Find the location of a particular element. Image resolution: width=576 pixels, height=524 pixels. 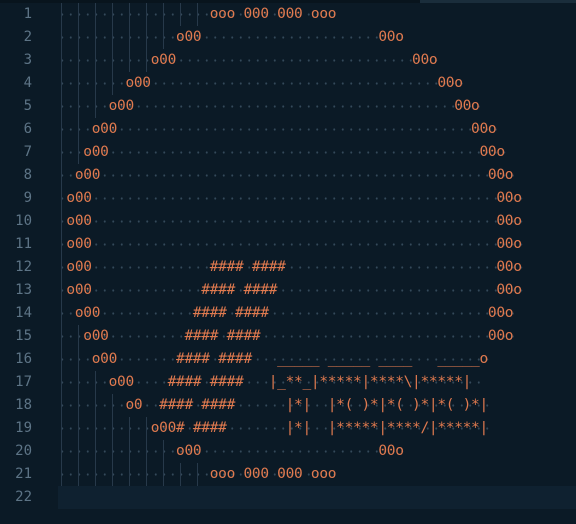

line-number: 7 is located at coordinates (27, 152).